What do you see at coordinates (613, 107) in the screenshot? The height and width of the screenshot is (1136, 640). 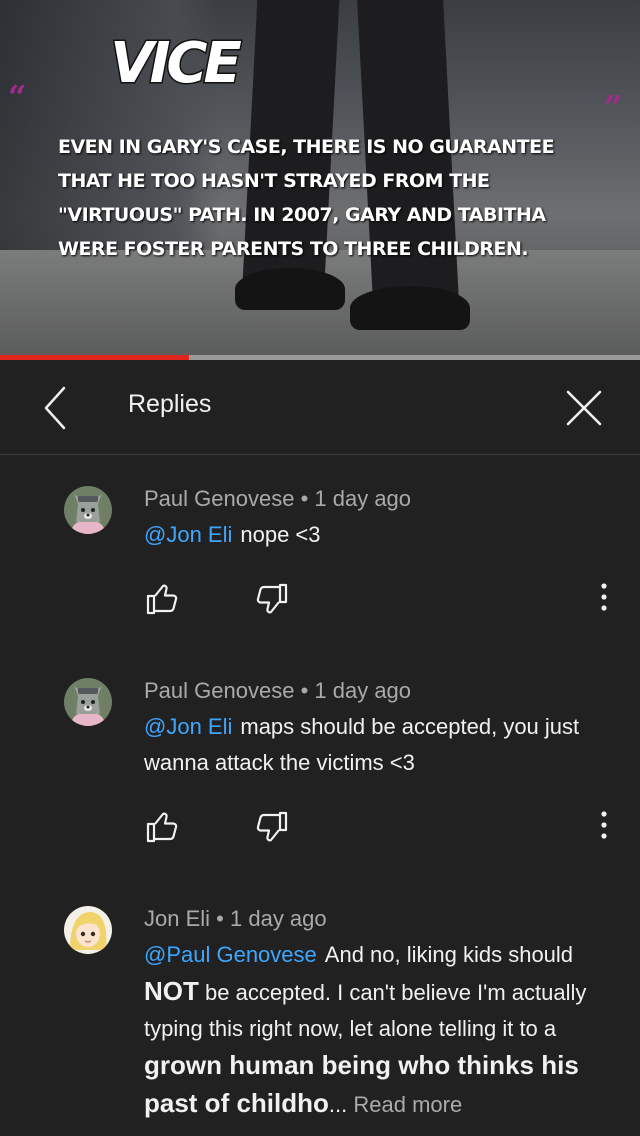 I see `quote-close-mark: ”` at bounding box center [613, 107].